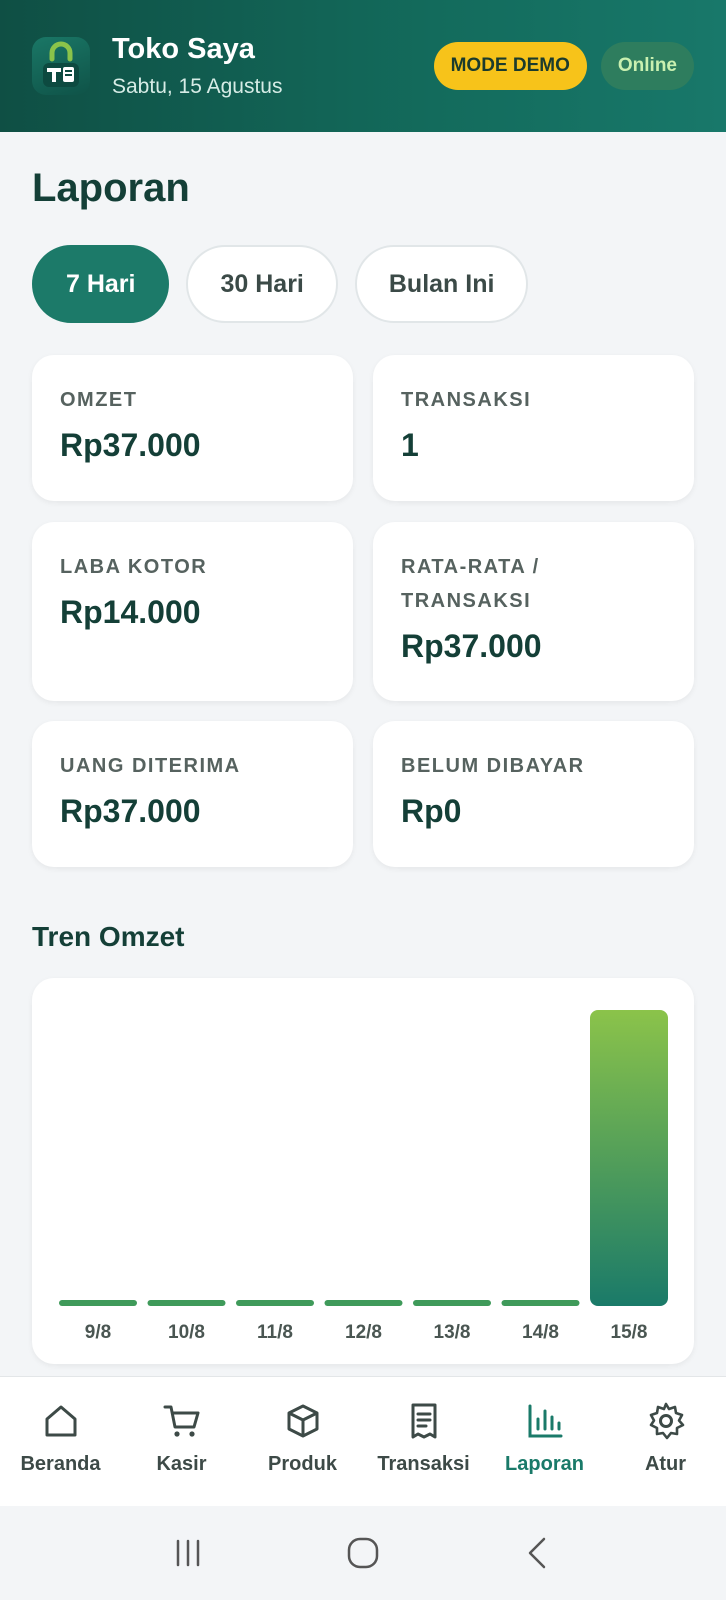 The width and height of the screenshot is (726, 1600). I want to click on stat-card-laba-kotor: LABA KOTOR Rp14.000, so click(192, 611).